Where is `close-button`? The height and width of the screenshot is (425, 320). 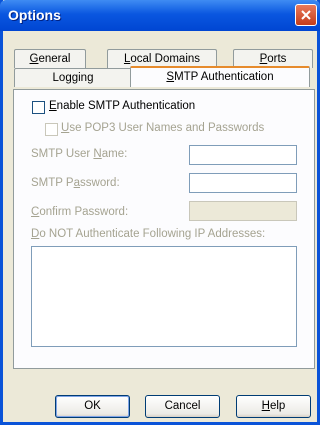 close-button is located at coordinates (306, 15).